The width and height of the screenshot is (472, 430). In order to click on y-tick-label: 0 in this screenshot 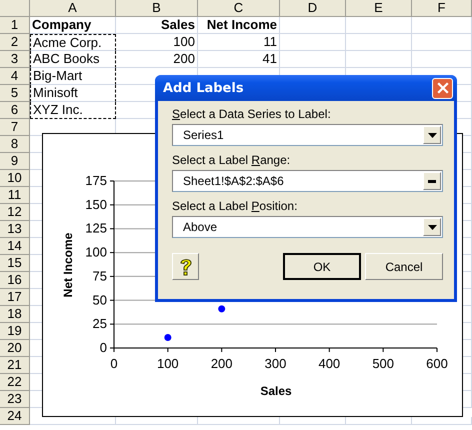, I will do `click(103, 347)`.